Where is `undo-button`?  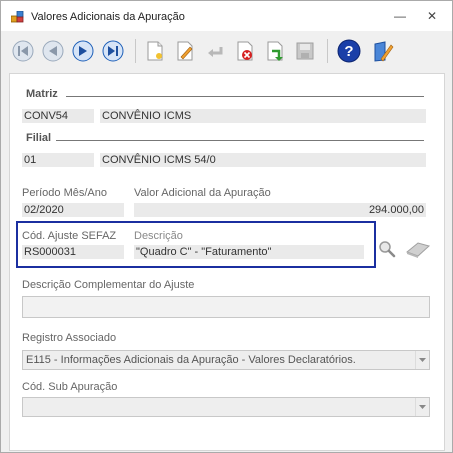 undo-button is located at coordinates (215, 51).